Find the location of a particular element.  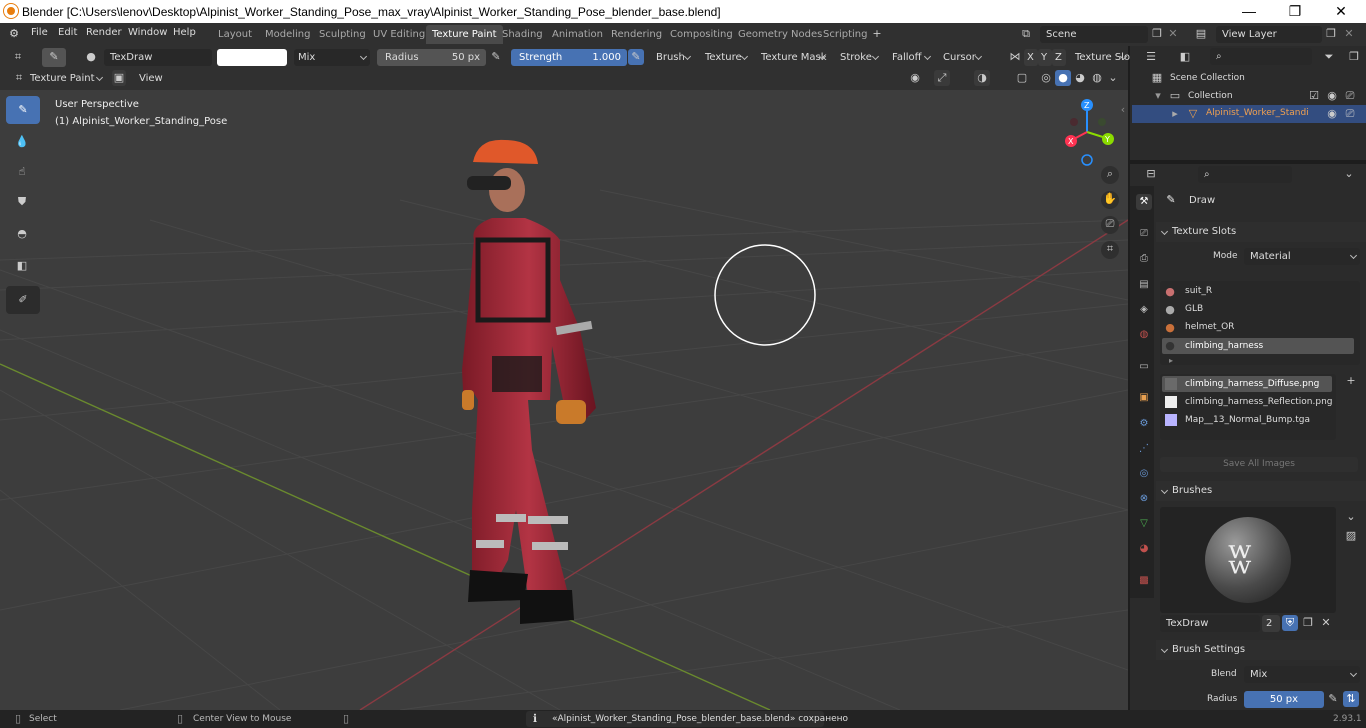

scene-field: Scene is located at coordinates (1094, 34).